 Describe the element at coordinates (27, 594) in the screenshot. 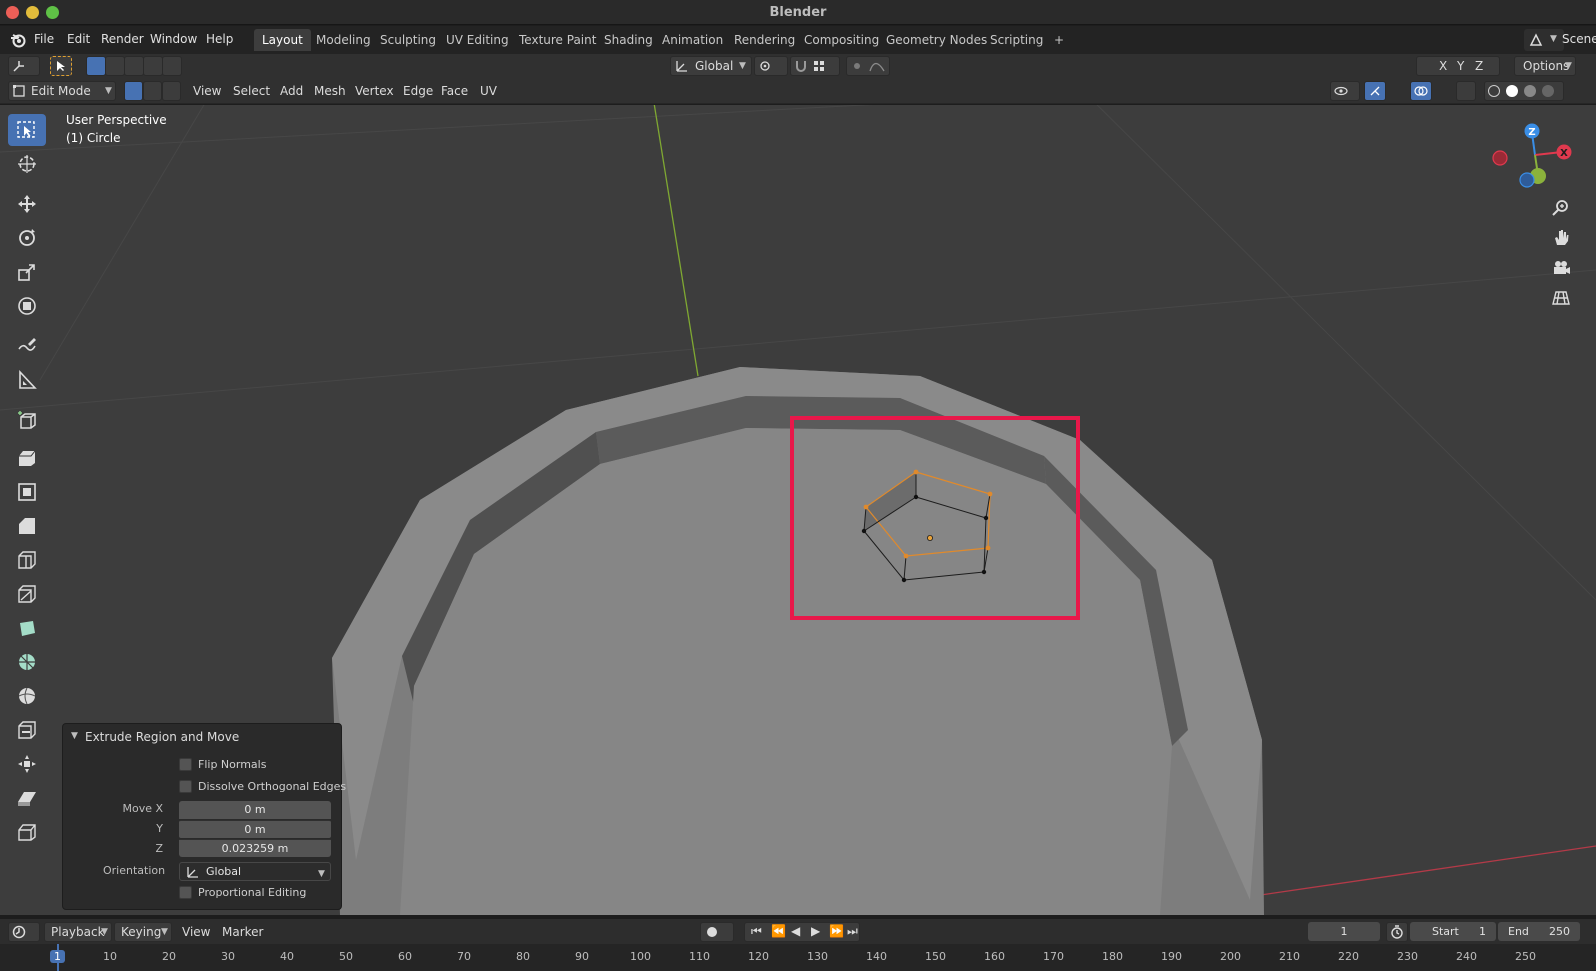

I see `tool-knife` at that location.